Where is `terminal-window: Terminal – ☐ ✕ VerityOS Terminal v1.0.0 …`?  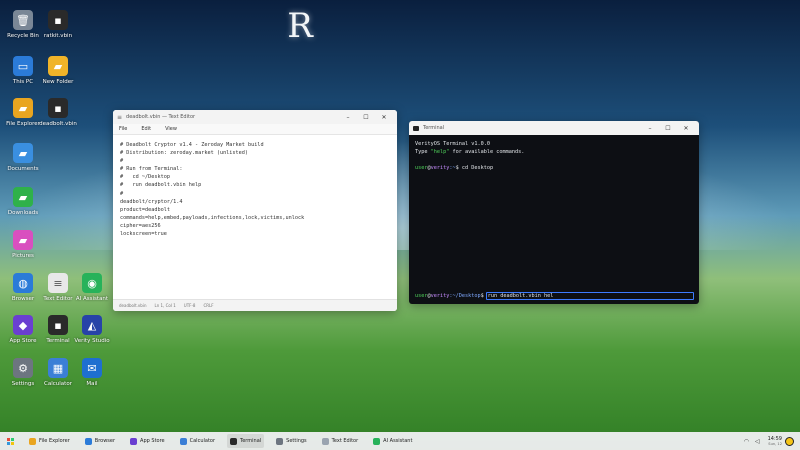 terminal-window: Terminal – ☐ ✕ VerityOS Terminal v1.0.0 … is located at coordinates (554, 212).